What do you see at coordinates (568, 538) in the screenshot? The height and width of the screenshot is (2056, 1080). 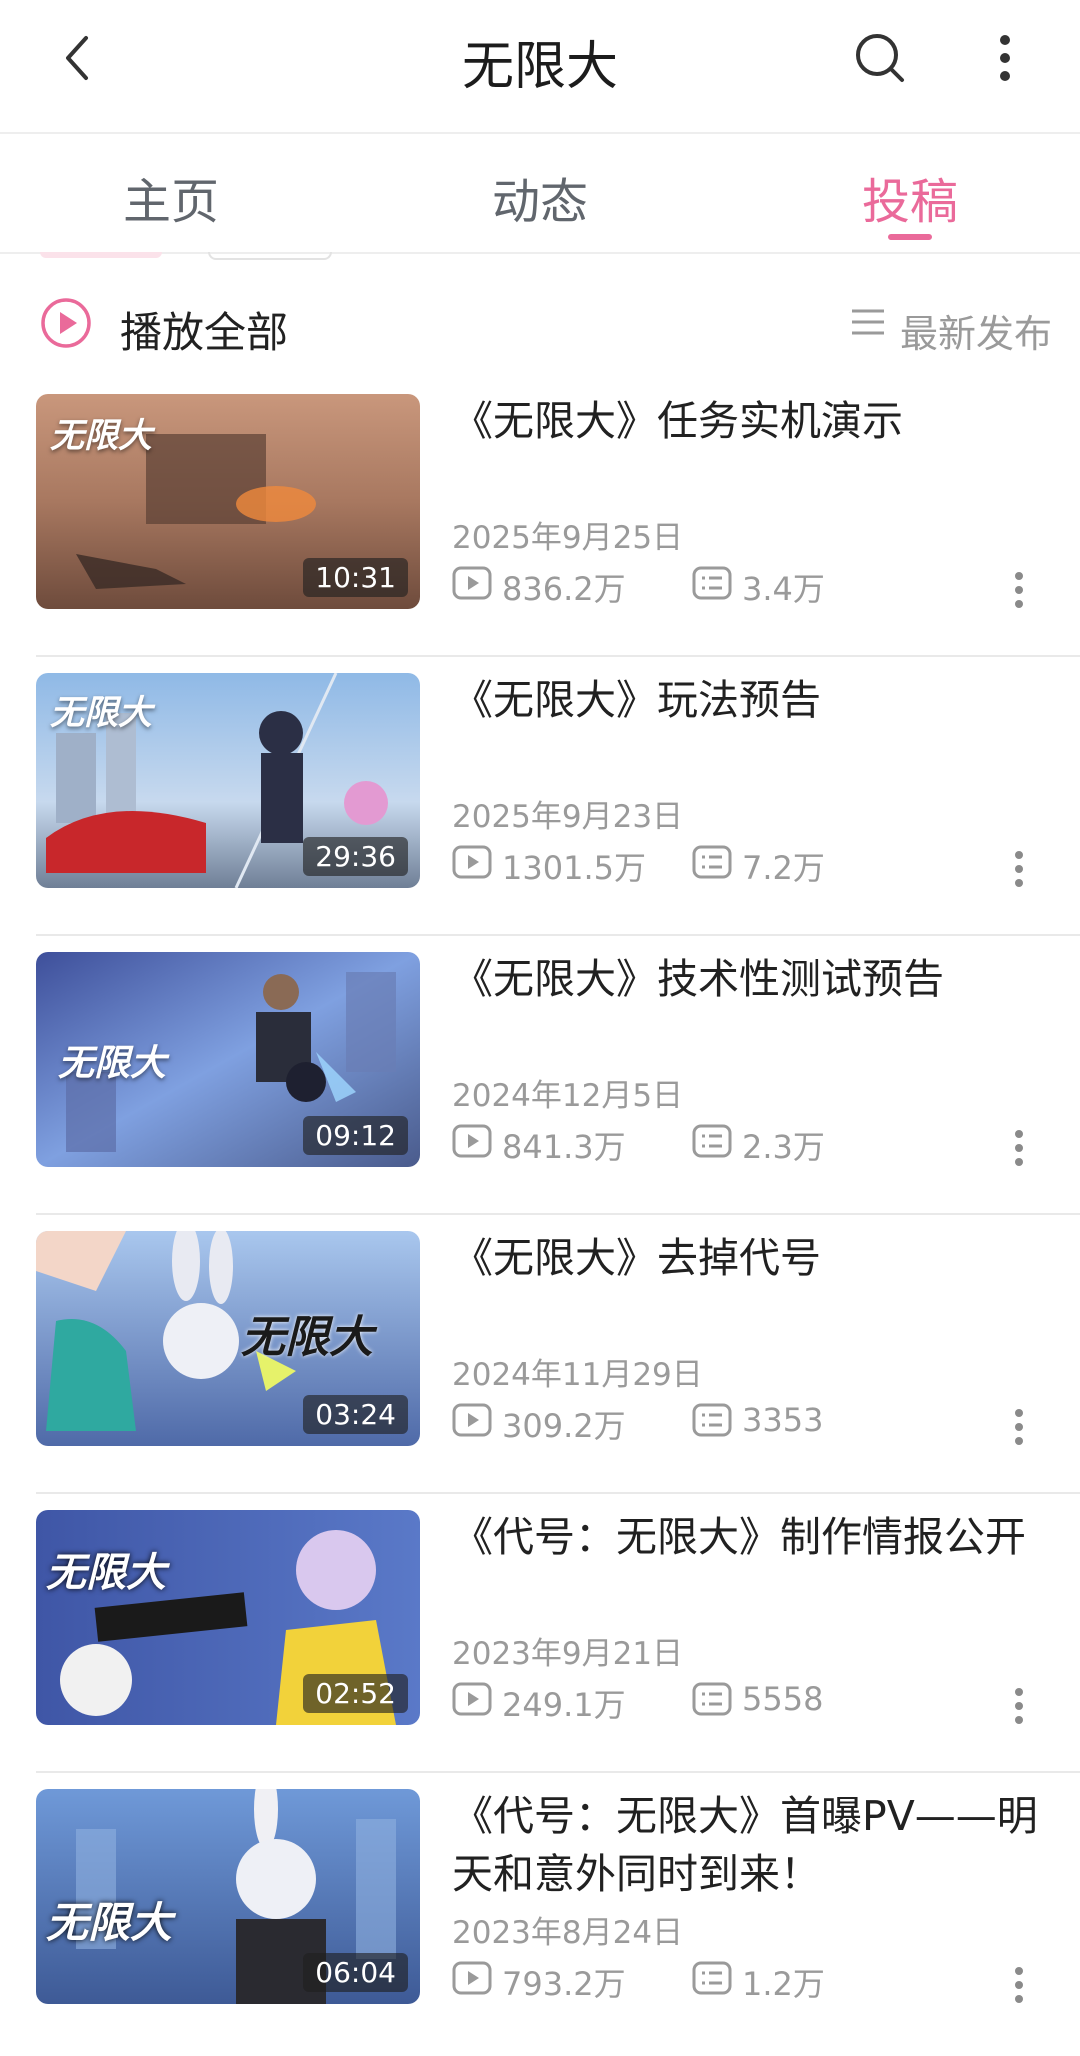 I see `video-date: 2025年9月25日` at bounding box center [568, 538].